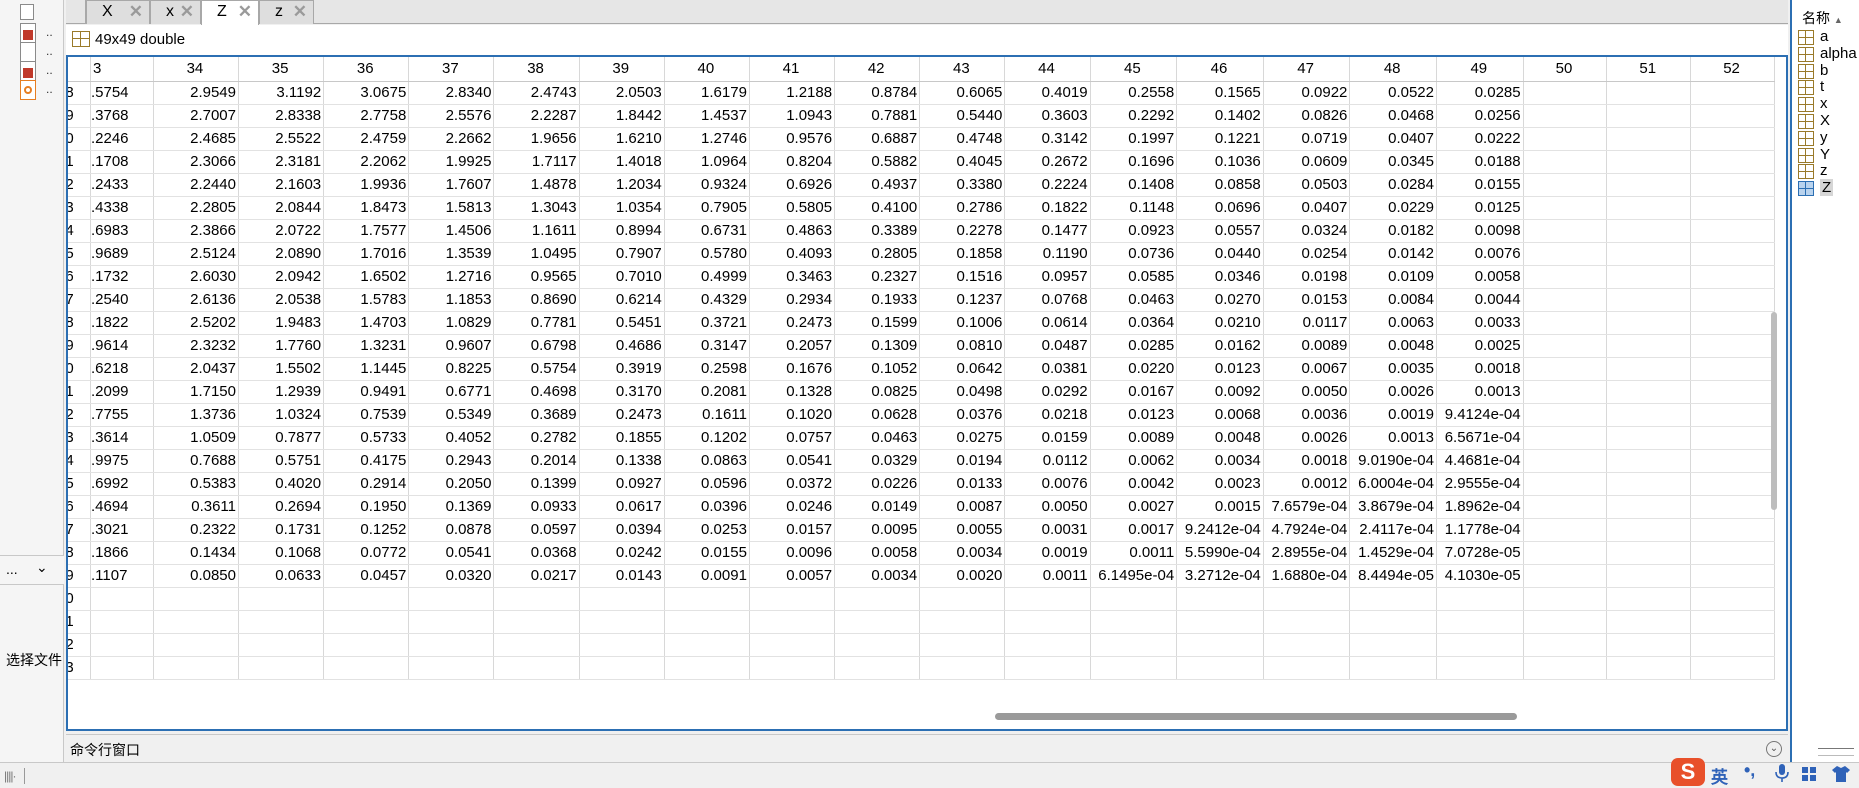  What do you see at coordinates (792, 300) in the screenshot?
I see `table-cell: 0.2934` at bounding box center [792, 300].